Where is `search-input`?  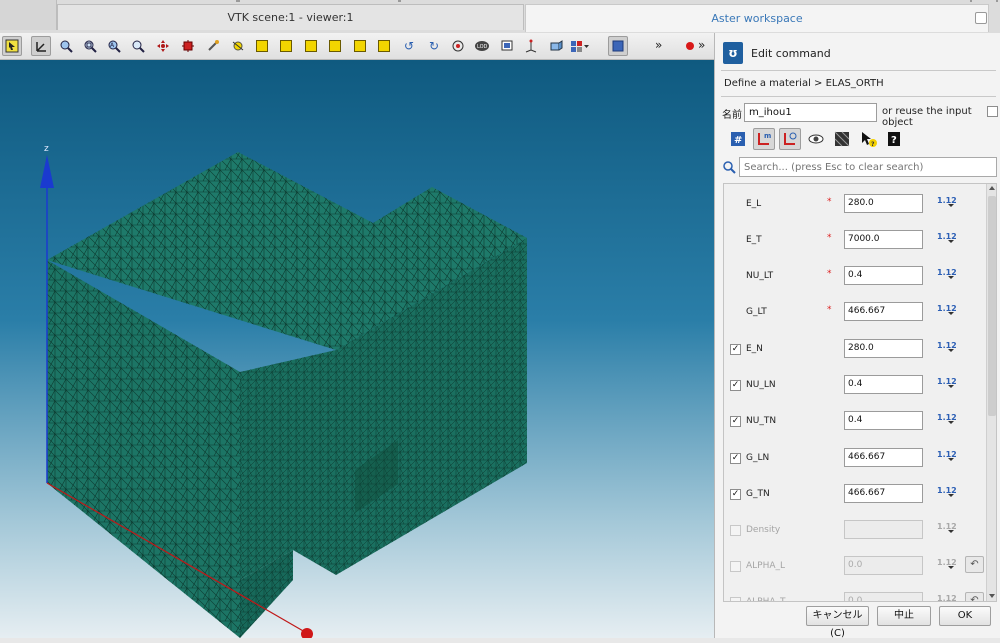
search-input is located at coordinates (868, 167).